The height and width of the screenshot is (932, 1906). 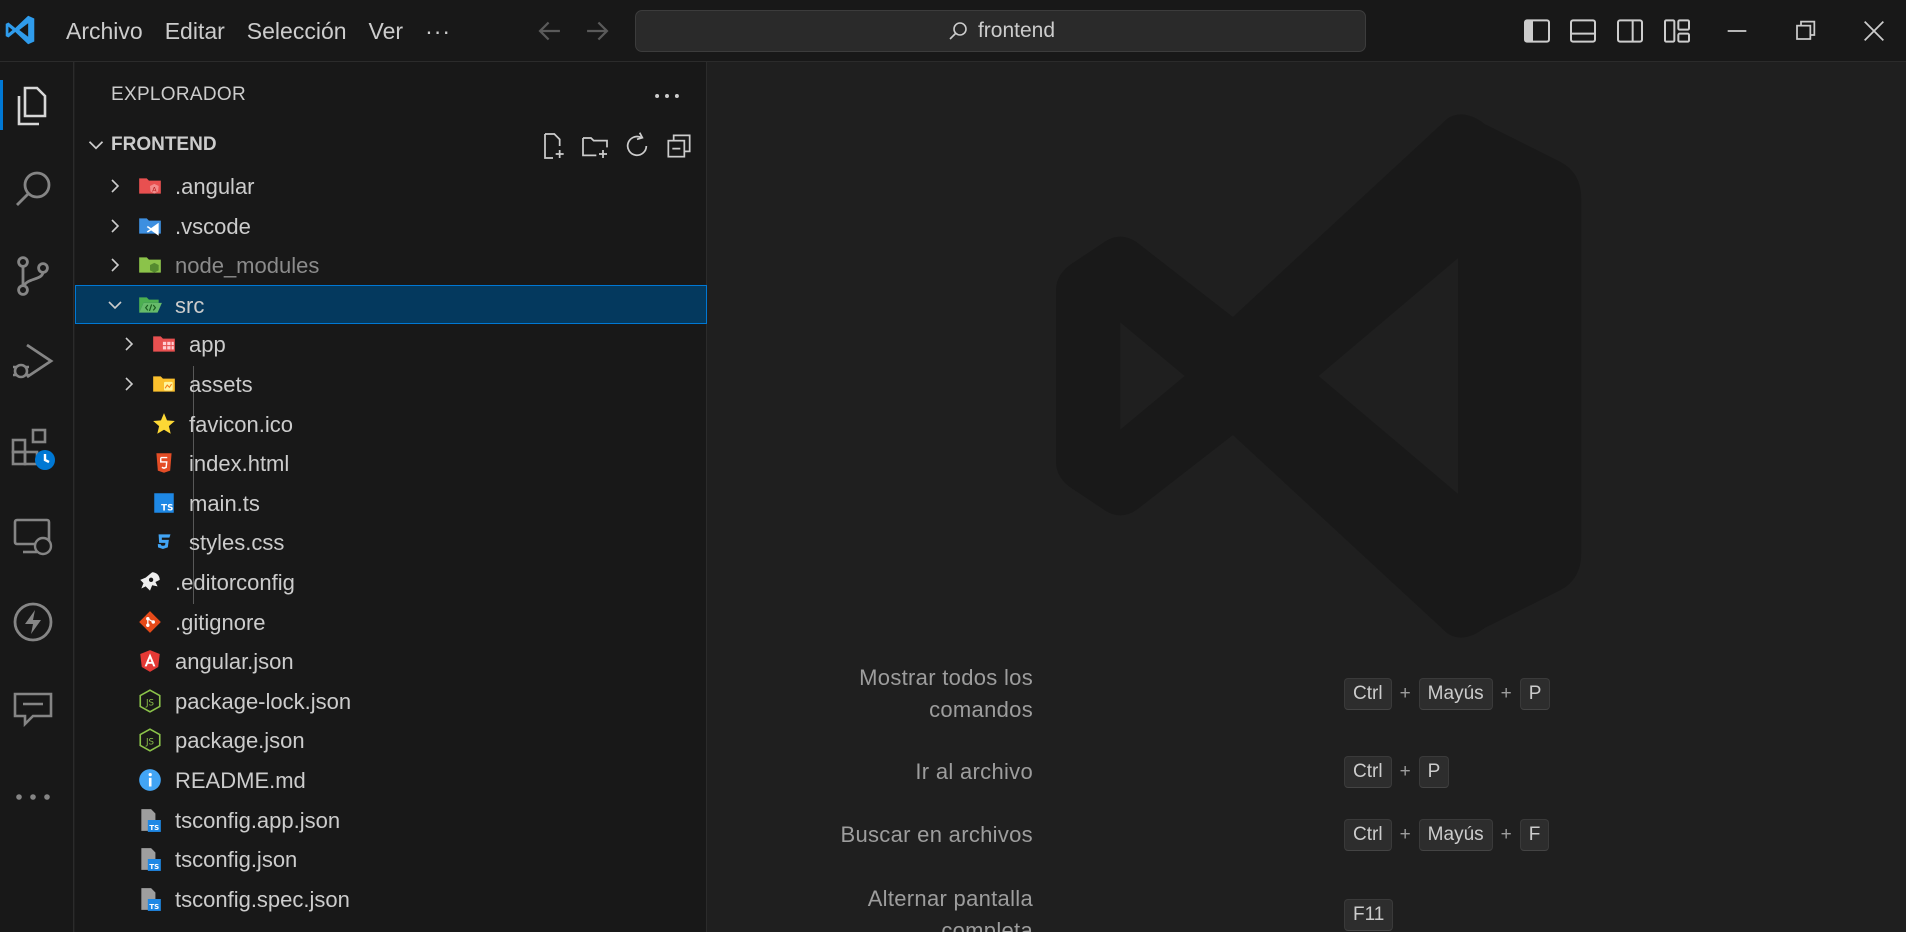 What do you see at coordinates (391, 899) in the screenshot?
I see `tree-item-tsconfig-spec-file: TS tsconfig.spec.json` at bounding box center [391, 899].